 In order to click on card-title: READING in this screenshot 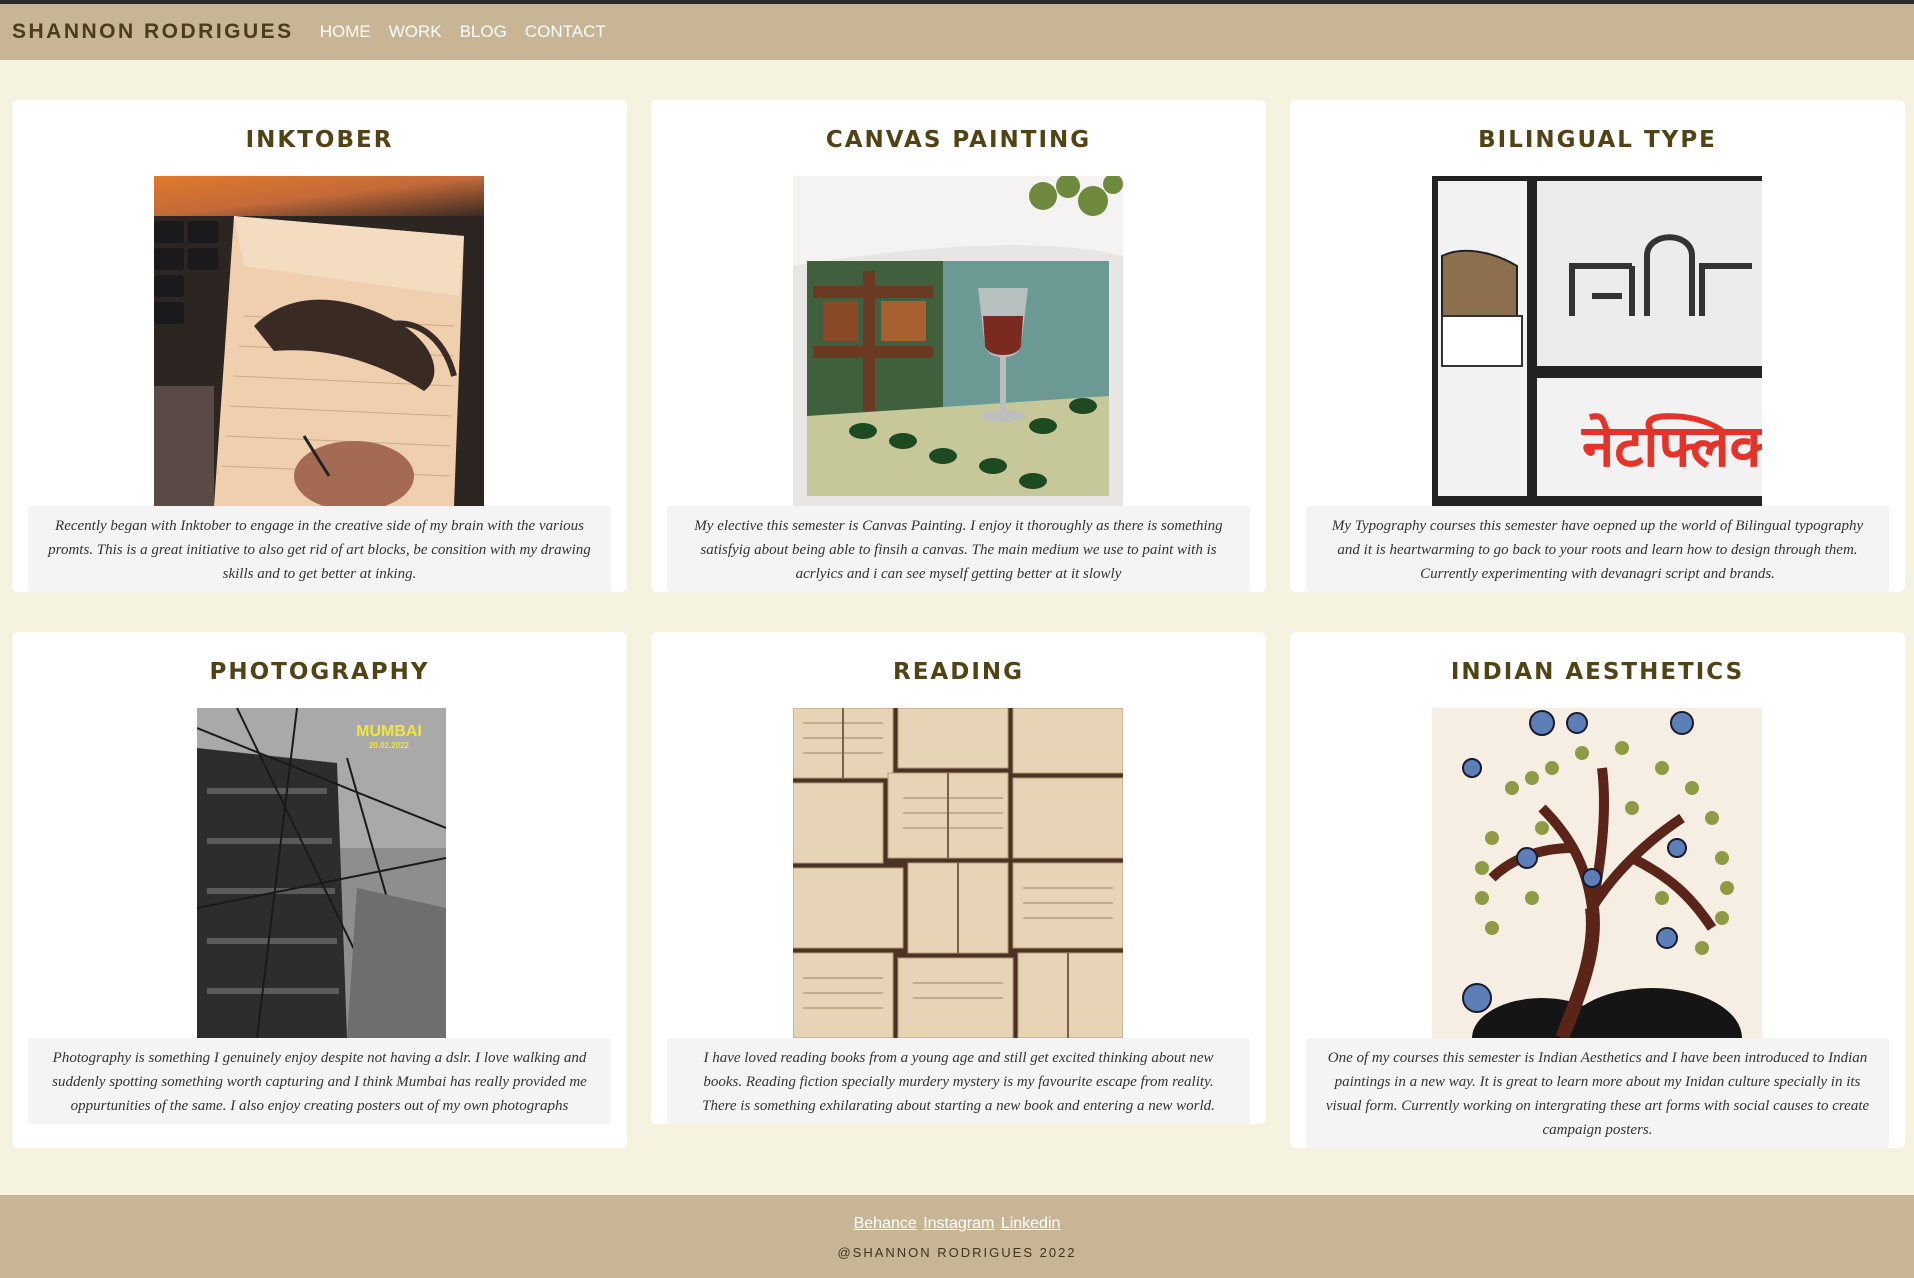, I will do `click(958, 672)`.